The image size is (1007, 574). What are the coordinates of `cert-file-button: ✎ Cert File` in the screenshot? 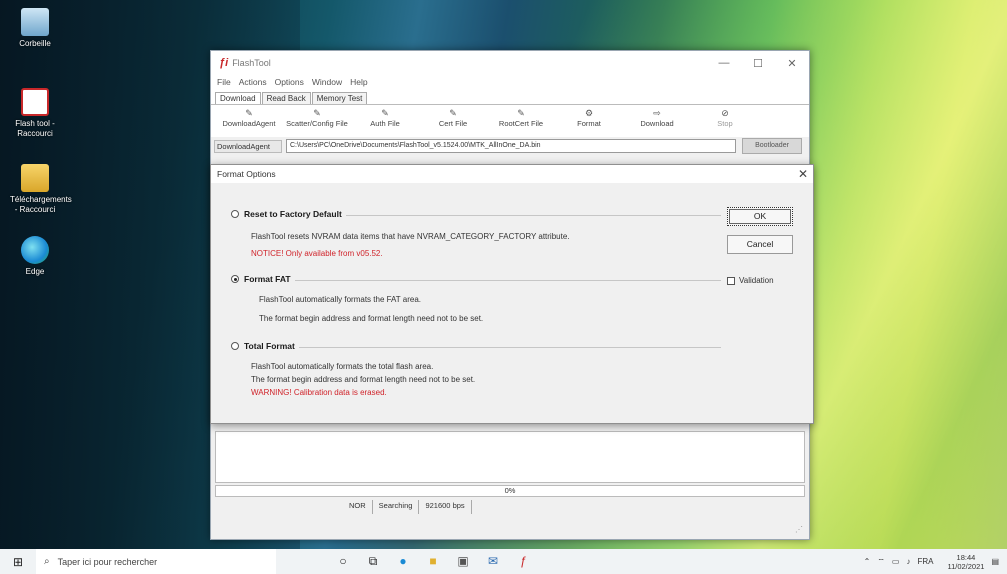 It's located at (453, 121).